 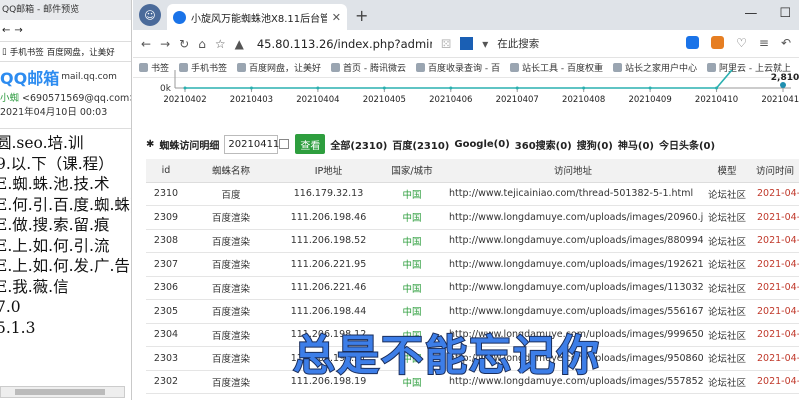 I want to click on query-button: 查看, so click(x=310, y=144).